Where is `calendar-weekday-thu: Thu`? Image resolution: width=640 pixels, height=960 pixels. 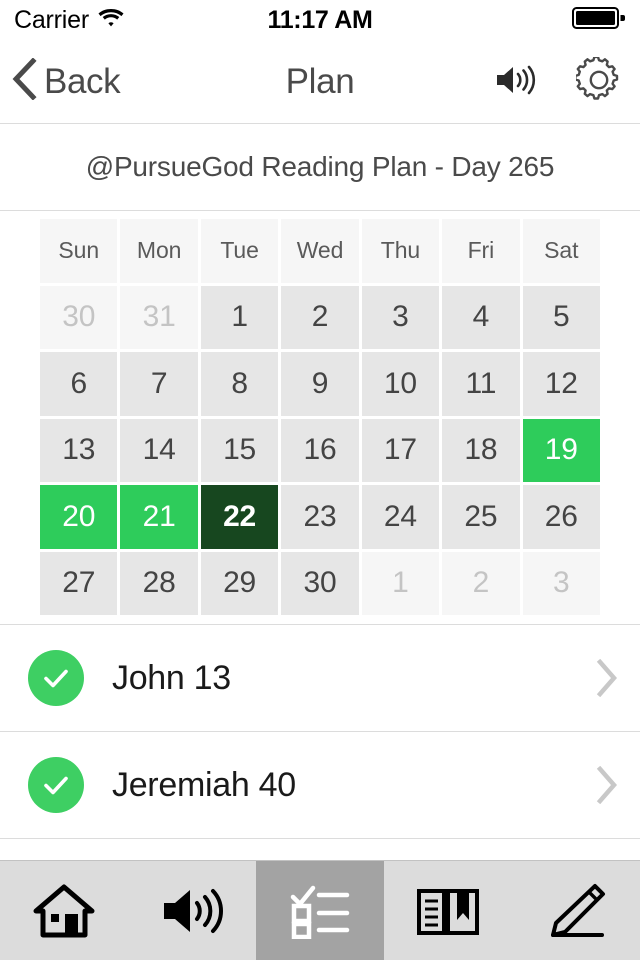 calendar-weekday-thu: Thu is located at coordinates (400, 251).